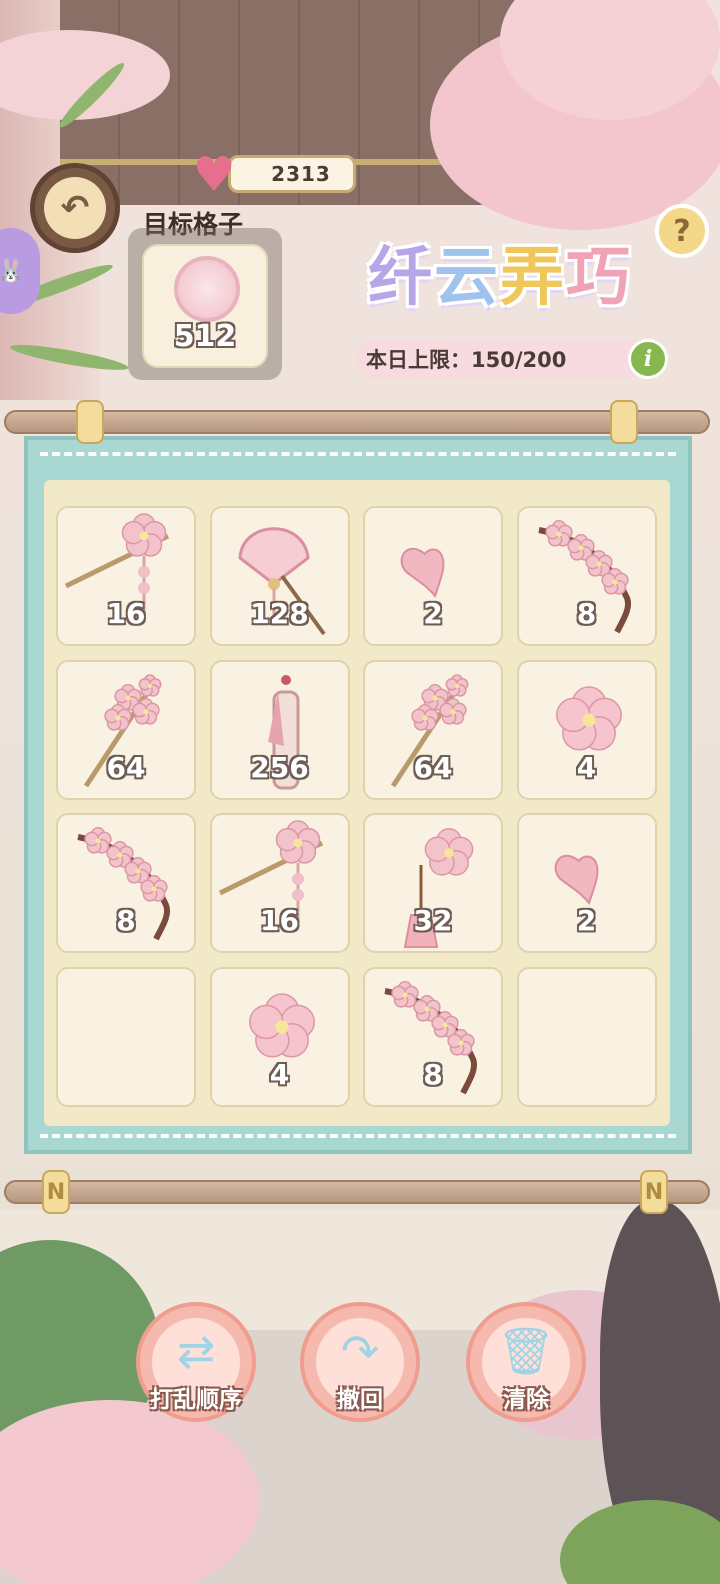 Image resolution: width=720 pixels, height=1584 pixels. Describe the element at coordinates (279, 729) in the screenshot. I see `grid-cell: 256` at that location.